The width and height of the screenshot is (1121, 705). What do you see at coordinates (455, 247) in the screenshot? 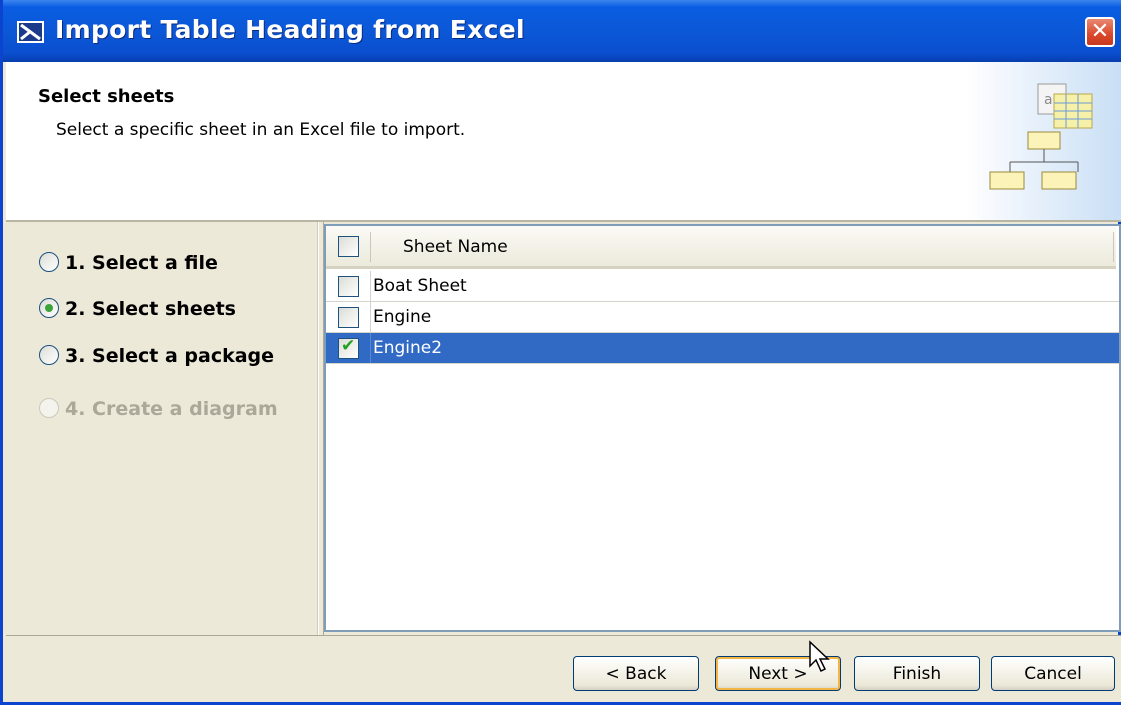
I see `column-header-sheet-name: Sheet Name` at bounding box center [455, 247].